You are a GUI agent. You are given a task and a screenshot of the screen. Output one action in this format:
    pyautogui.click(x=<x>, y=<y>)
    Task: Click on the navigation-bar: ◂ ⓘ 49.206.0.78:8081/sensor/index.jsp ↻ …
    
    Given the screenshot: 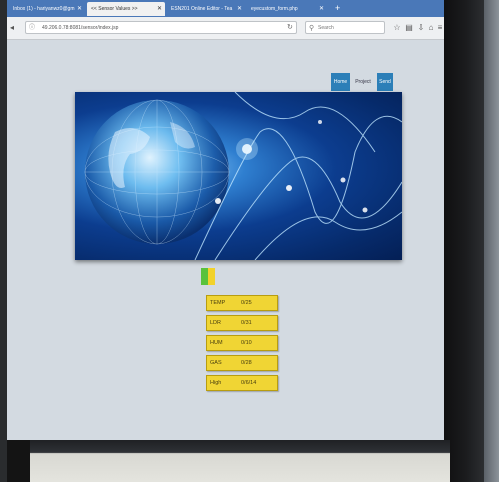 What is the action you would take?
    pyautogui.click(x=225, y=28)
    